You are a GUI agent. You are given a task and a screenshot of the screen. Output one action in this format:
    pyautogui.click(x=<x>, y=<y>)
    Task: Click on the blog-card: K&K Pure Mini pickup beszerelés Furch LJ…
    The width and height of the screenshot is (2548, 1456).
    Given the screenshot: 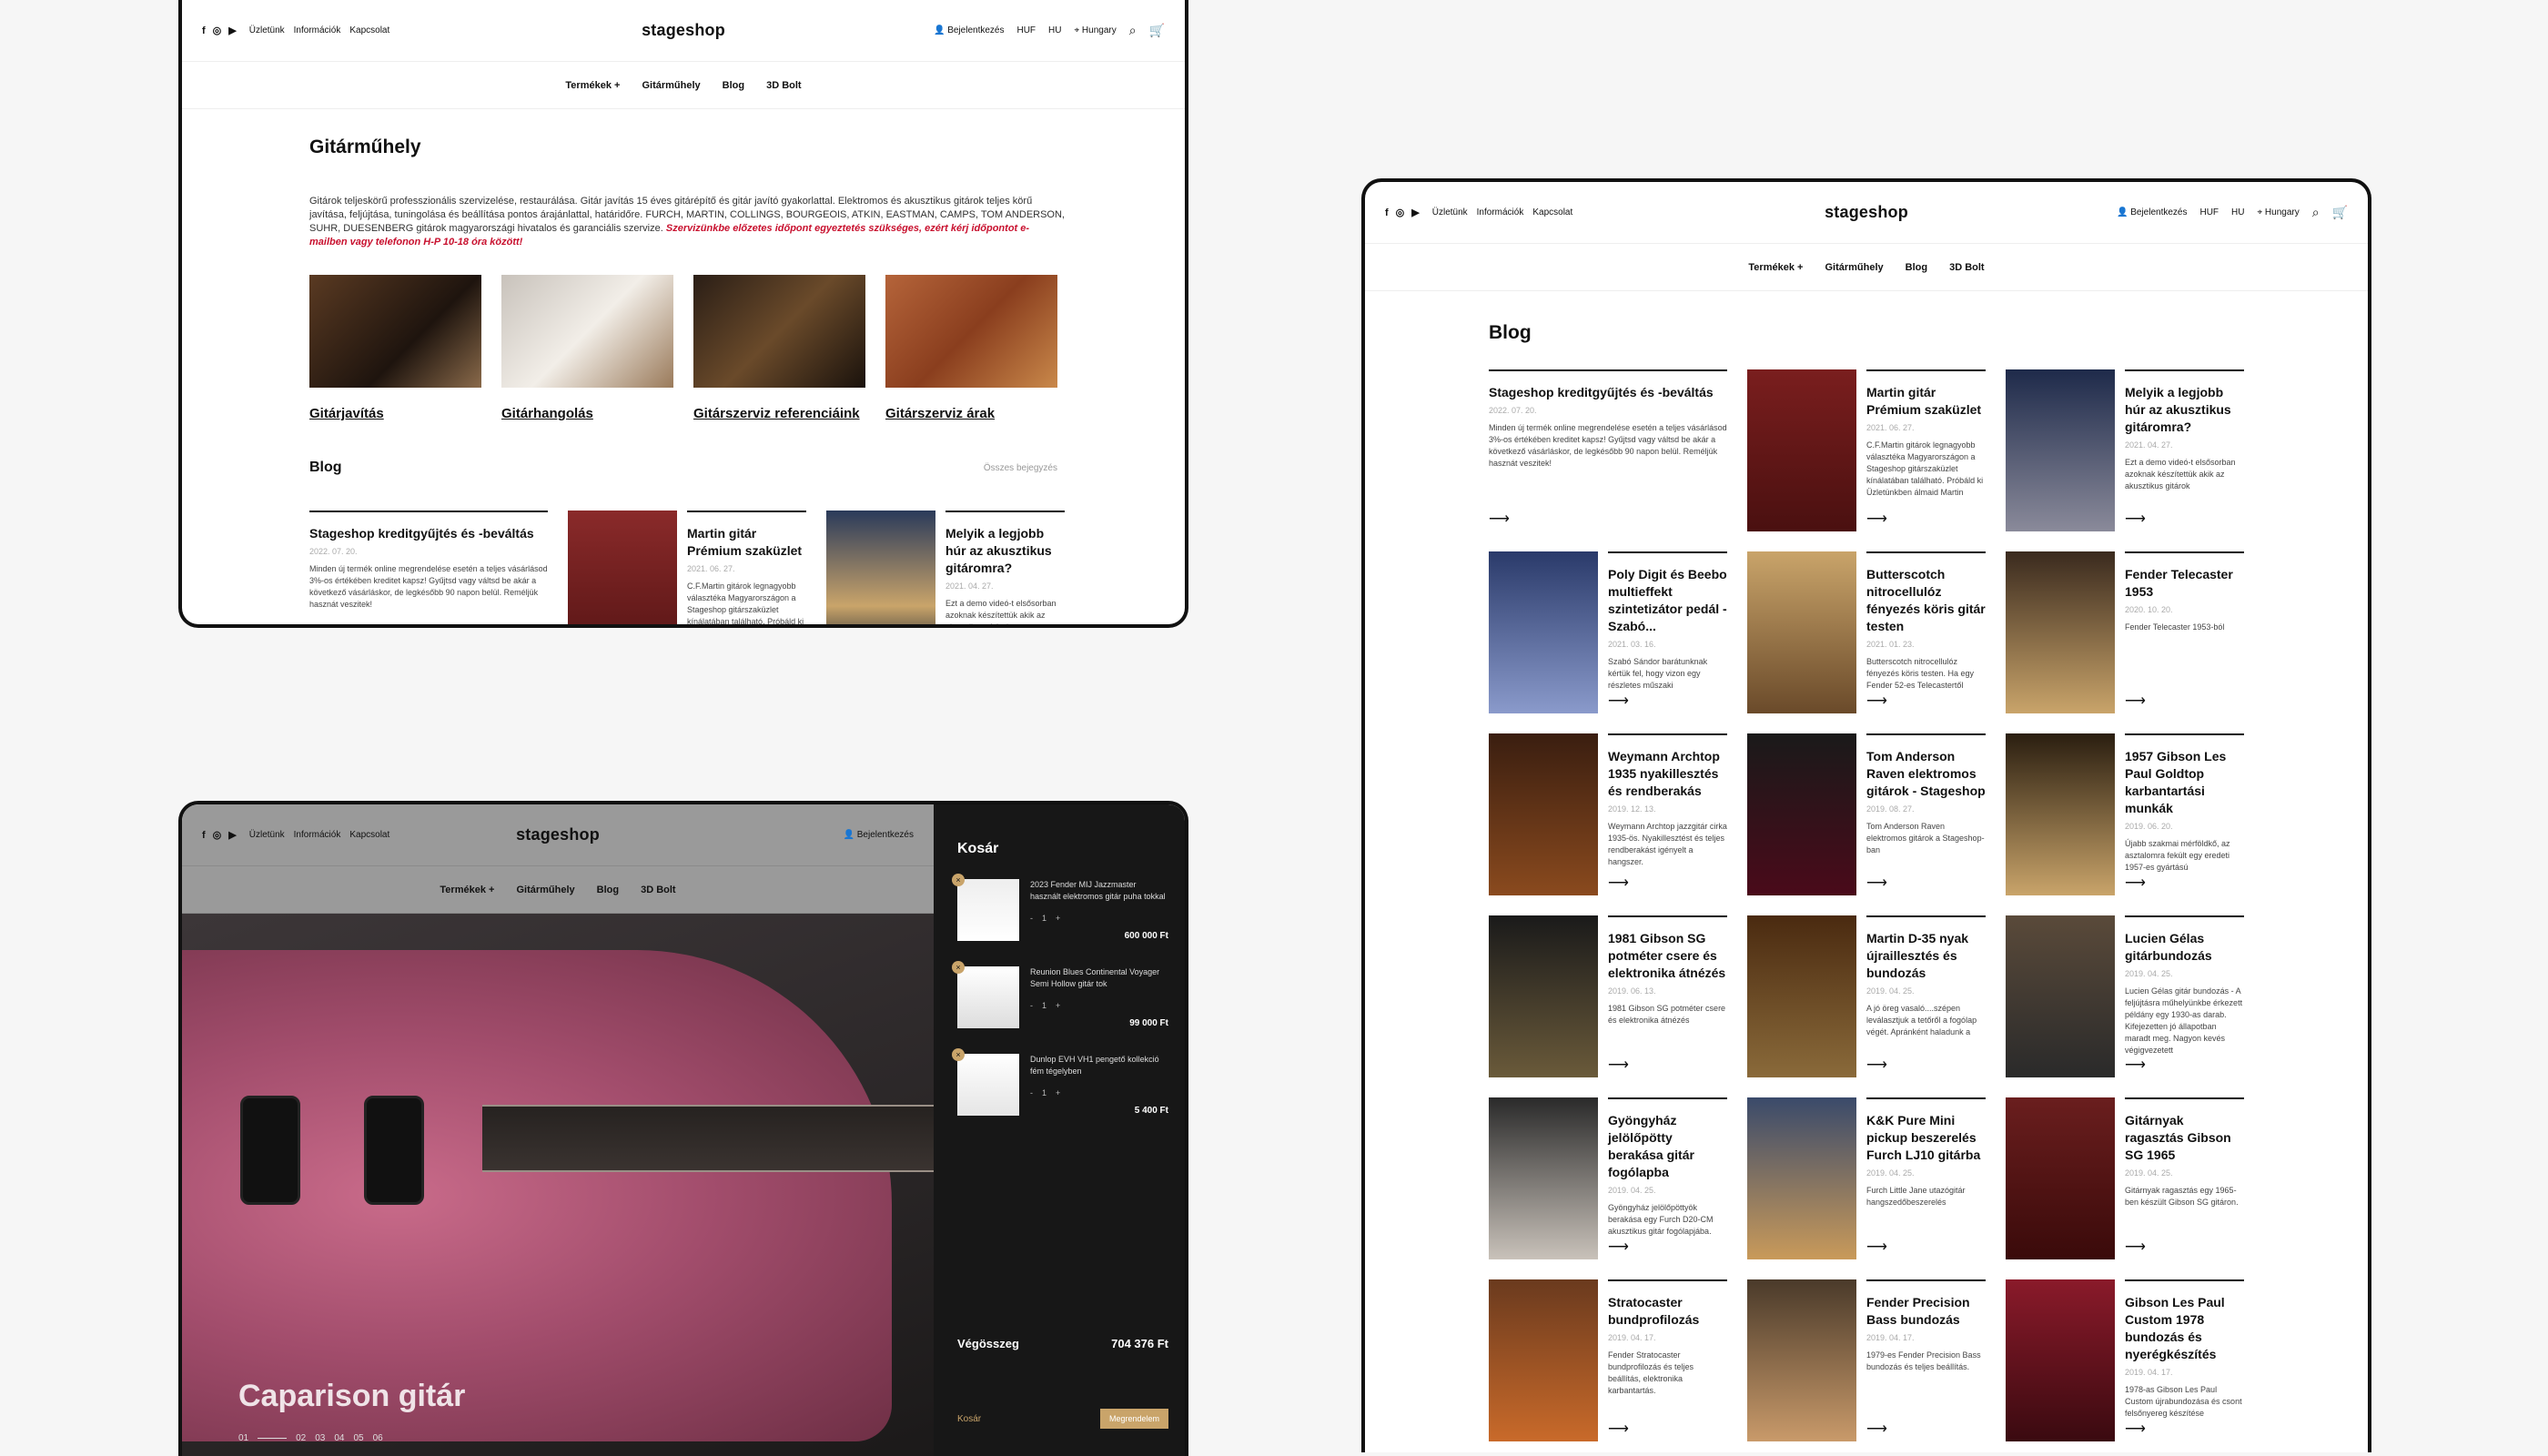 What is the action you would take?
    pyautogui.click(x=1867, y=1178)
    